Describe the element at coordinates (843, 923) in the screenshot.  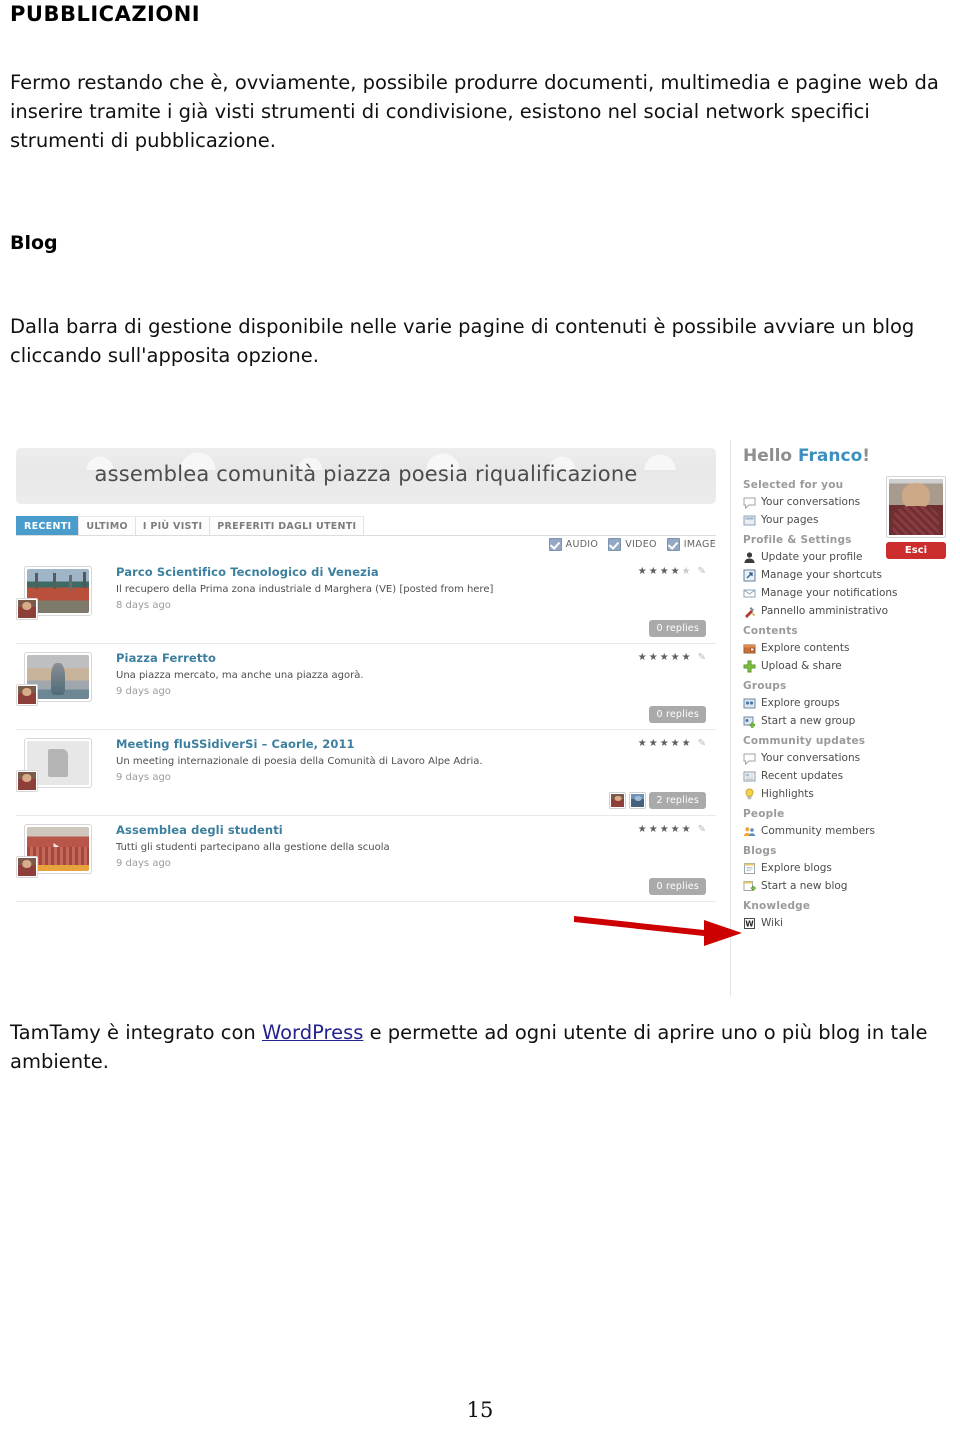
I see `sidebar-item-wiki: W Wiki` at that location.